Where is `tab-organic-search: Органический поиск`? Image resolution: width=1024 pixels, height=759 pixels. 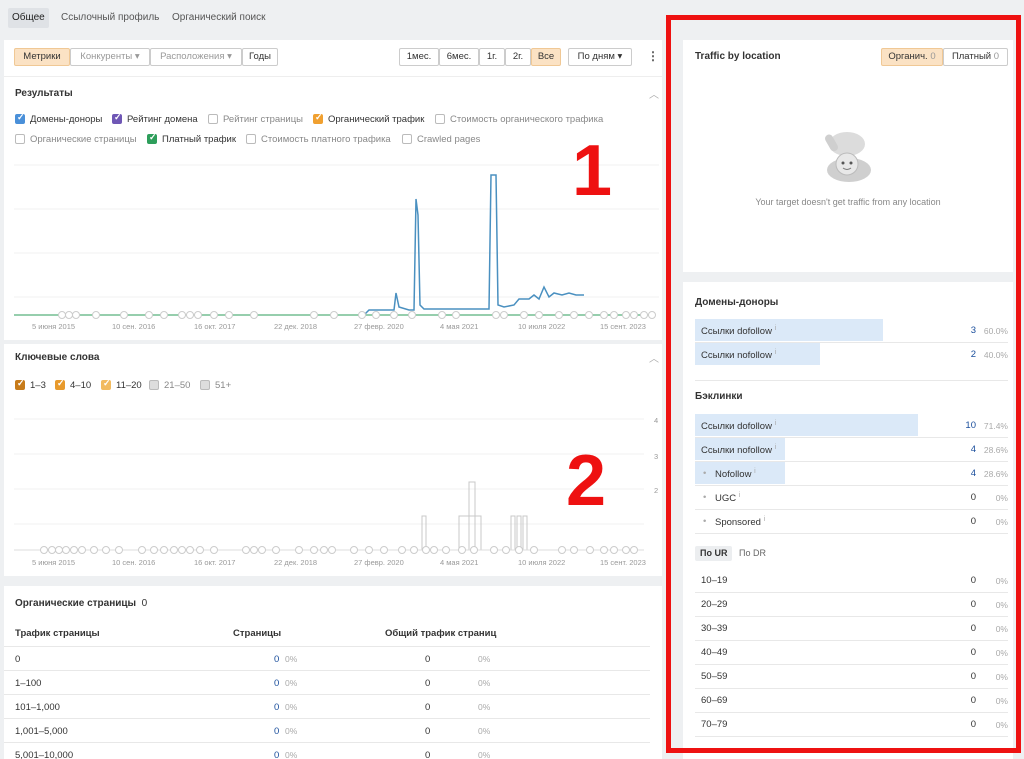
tab-organic-search: Органический поиск is located at coordinates (218, 18).